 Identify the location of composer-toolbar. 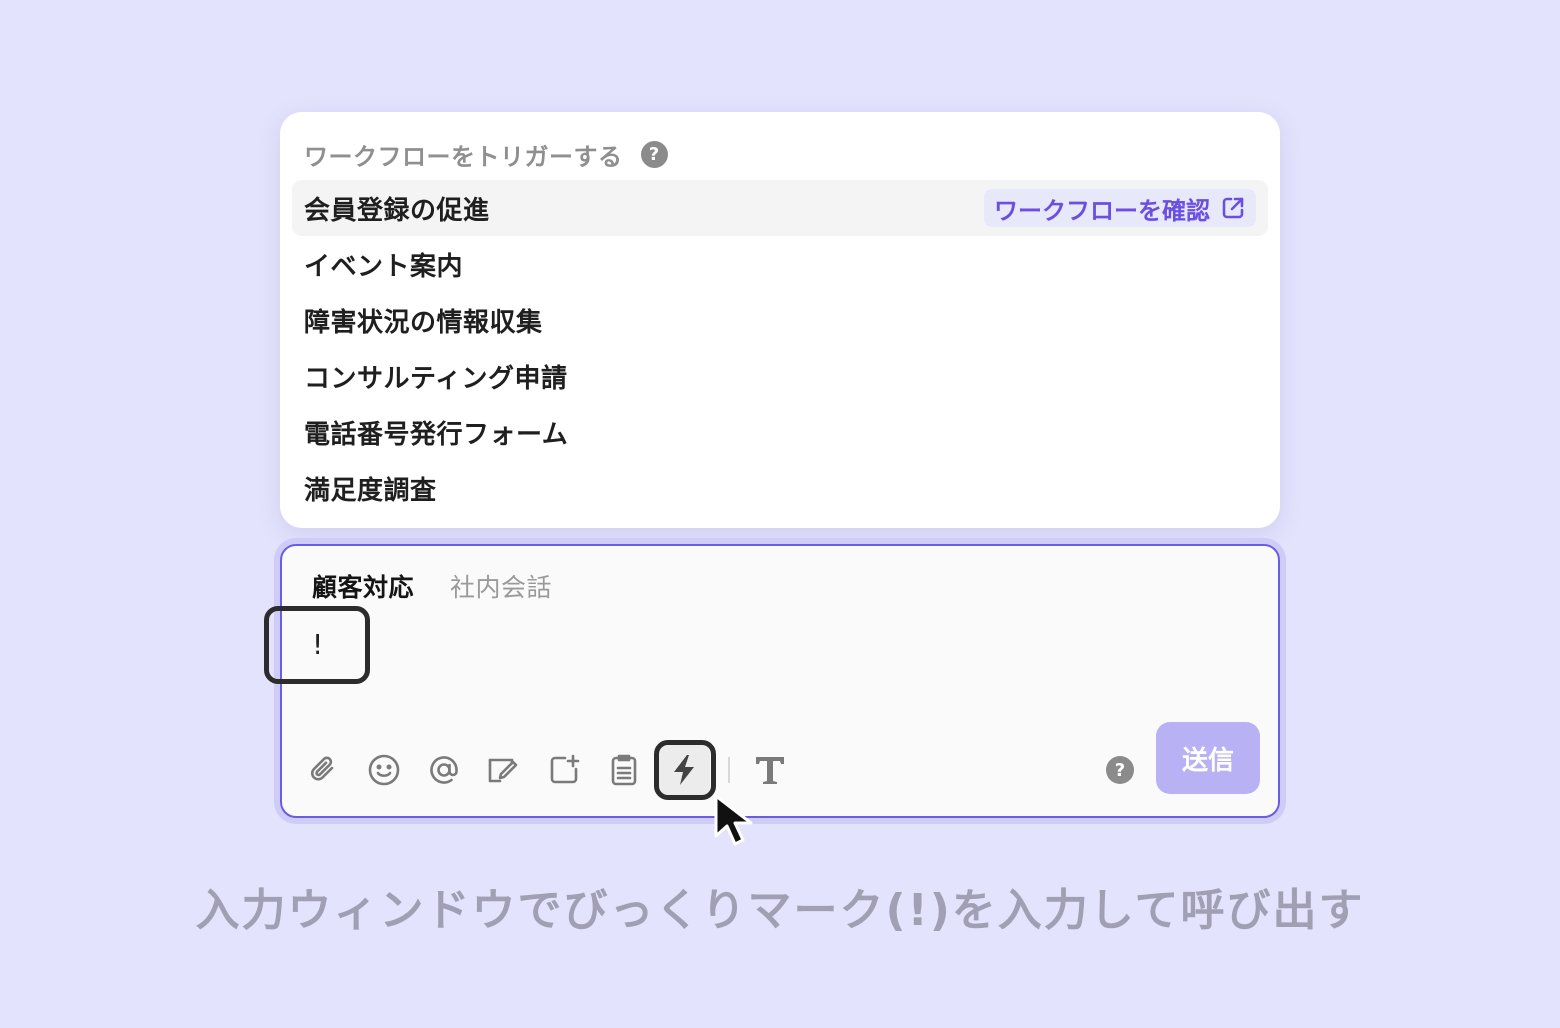
(557, 770).